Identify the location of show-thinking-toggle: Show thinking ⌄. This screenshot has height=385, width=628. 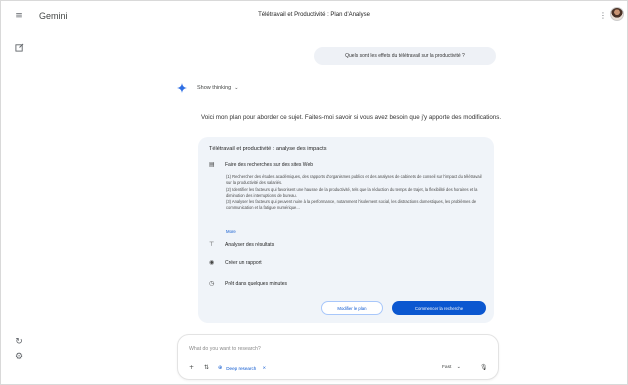
(217, 88).